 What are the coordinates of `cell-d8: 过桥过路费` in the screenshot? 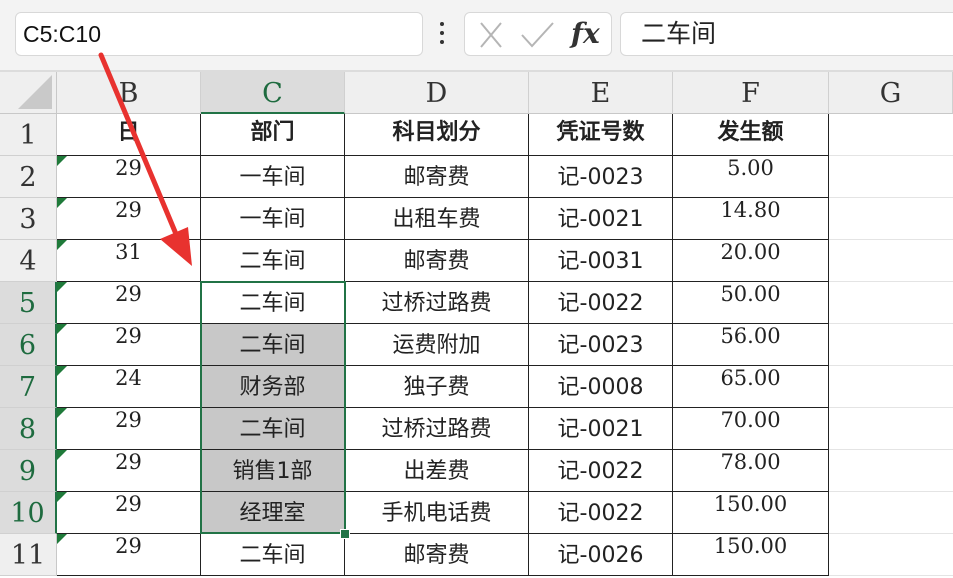 It's located at (437, 429).